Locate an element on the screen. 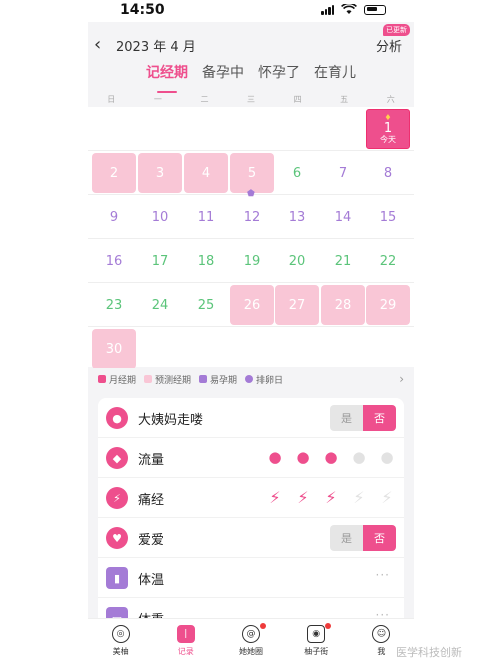 The image size is (500, 667). status-icons is located at coordinates (353, 9).